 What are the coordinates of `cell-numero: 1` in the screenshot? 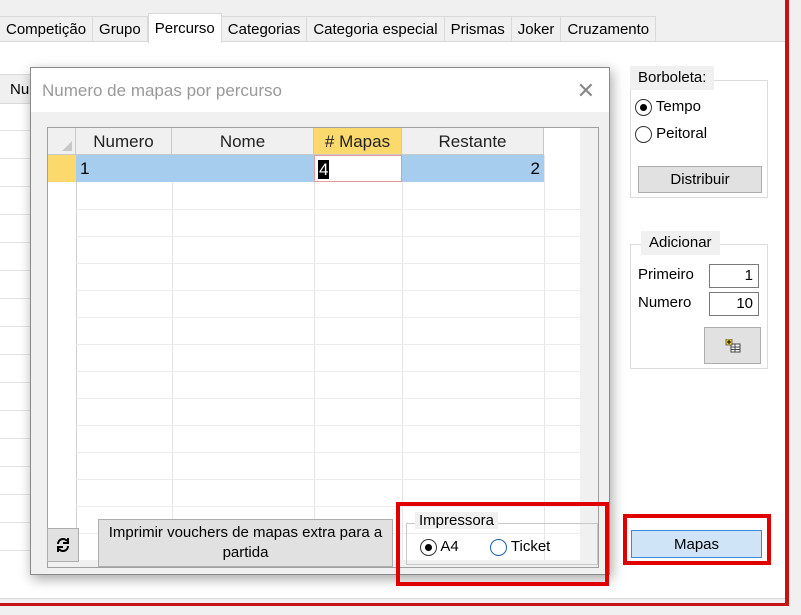 It's located at (124, 168).